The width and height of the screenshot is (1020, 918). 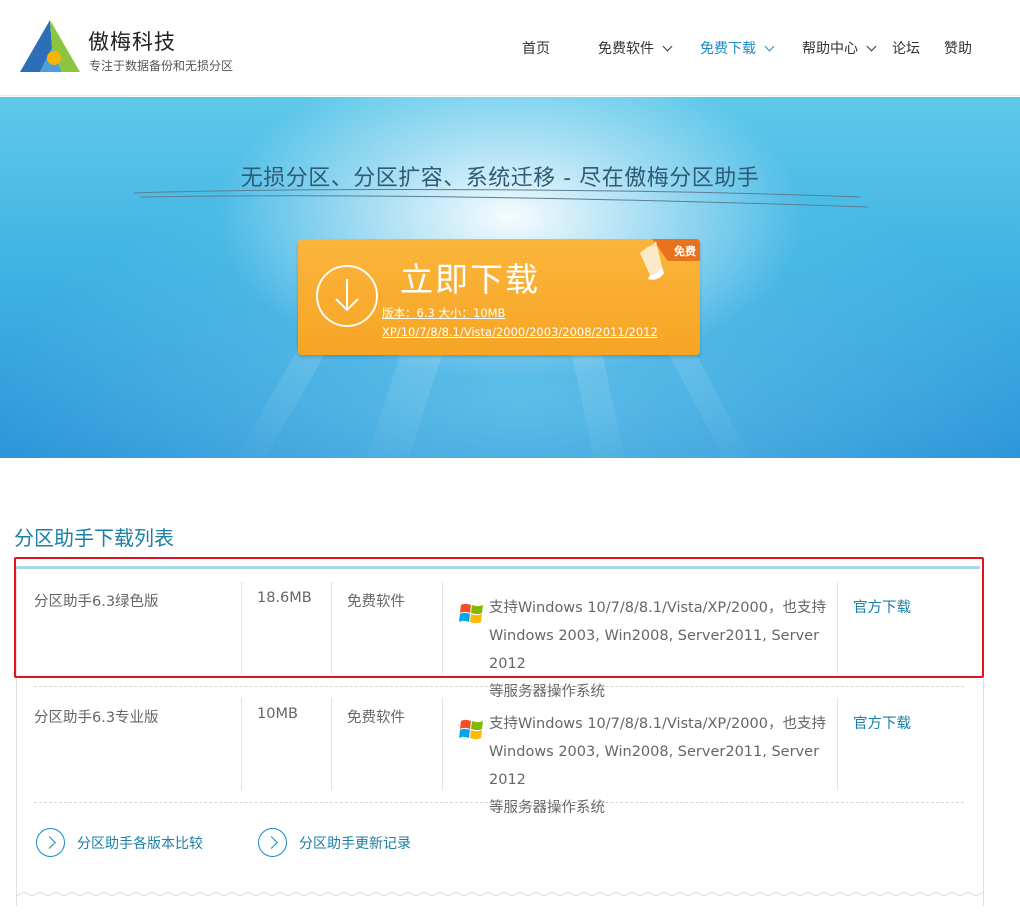 I want to click on nav-item-free-software: 免费软件, so click(x=635, y=48).